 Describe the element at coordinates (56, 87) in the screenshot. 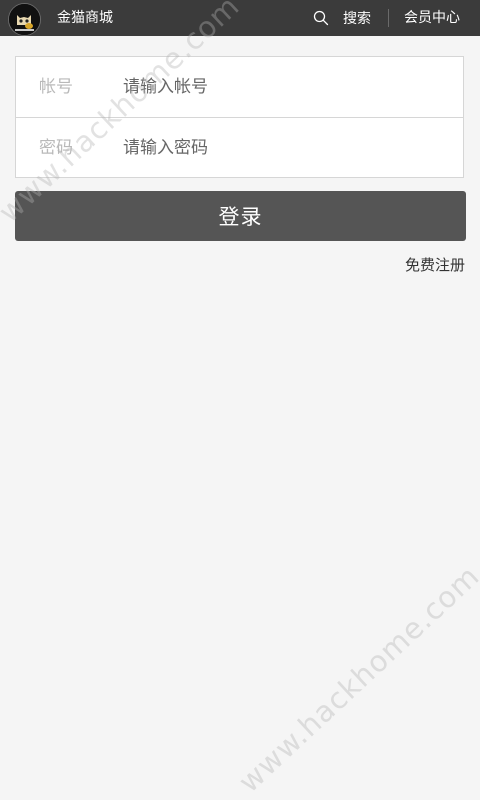

I see `account-label: 帐号` at that location.